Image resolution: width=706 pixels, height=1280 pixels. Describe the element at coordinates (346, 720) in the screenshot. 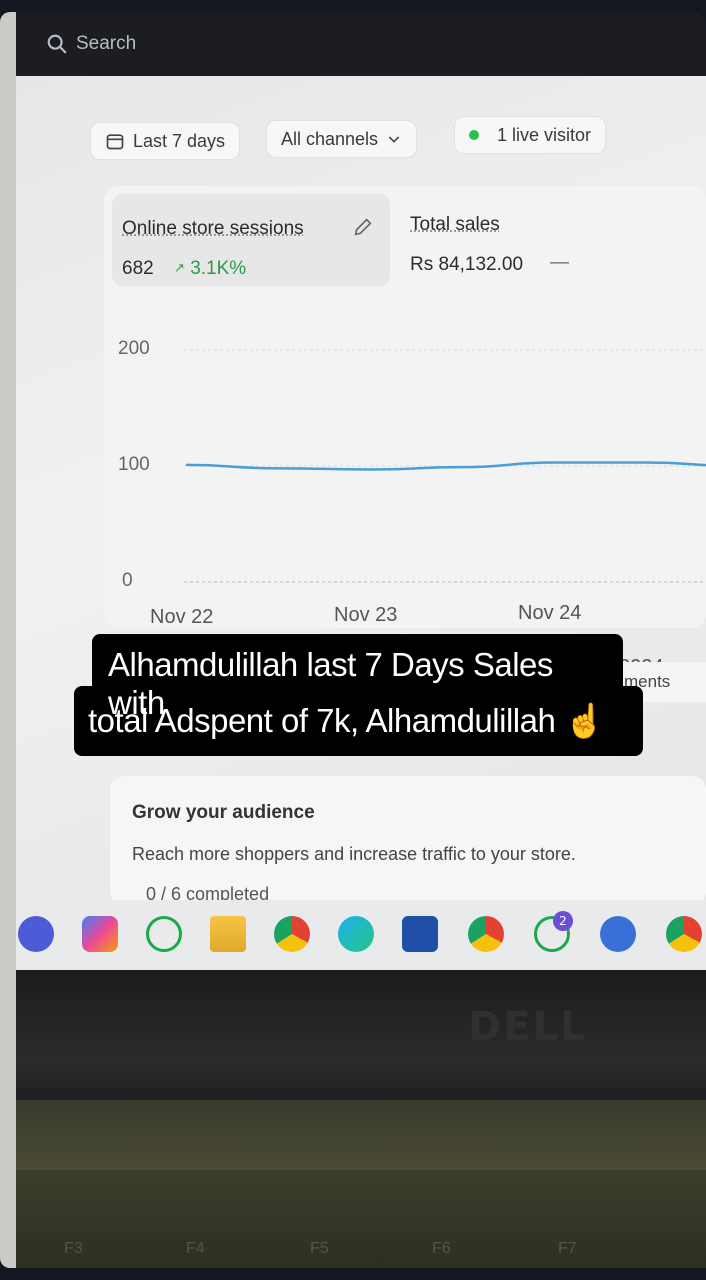

I see `caption-text-2: total Adspent of 7k, Alhamdulillah ☝️` at that location.